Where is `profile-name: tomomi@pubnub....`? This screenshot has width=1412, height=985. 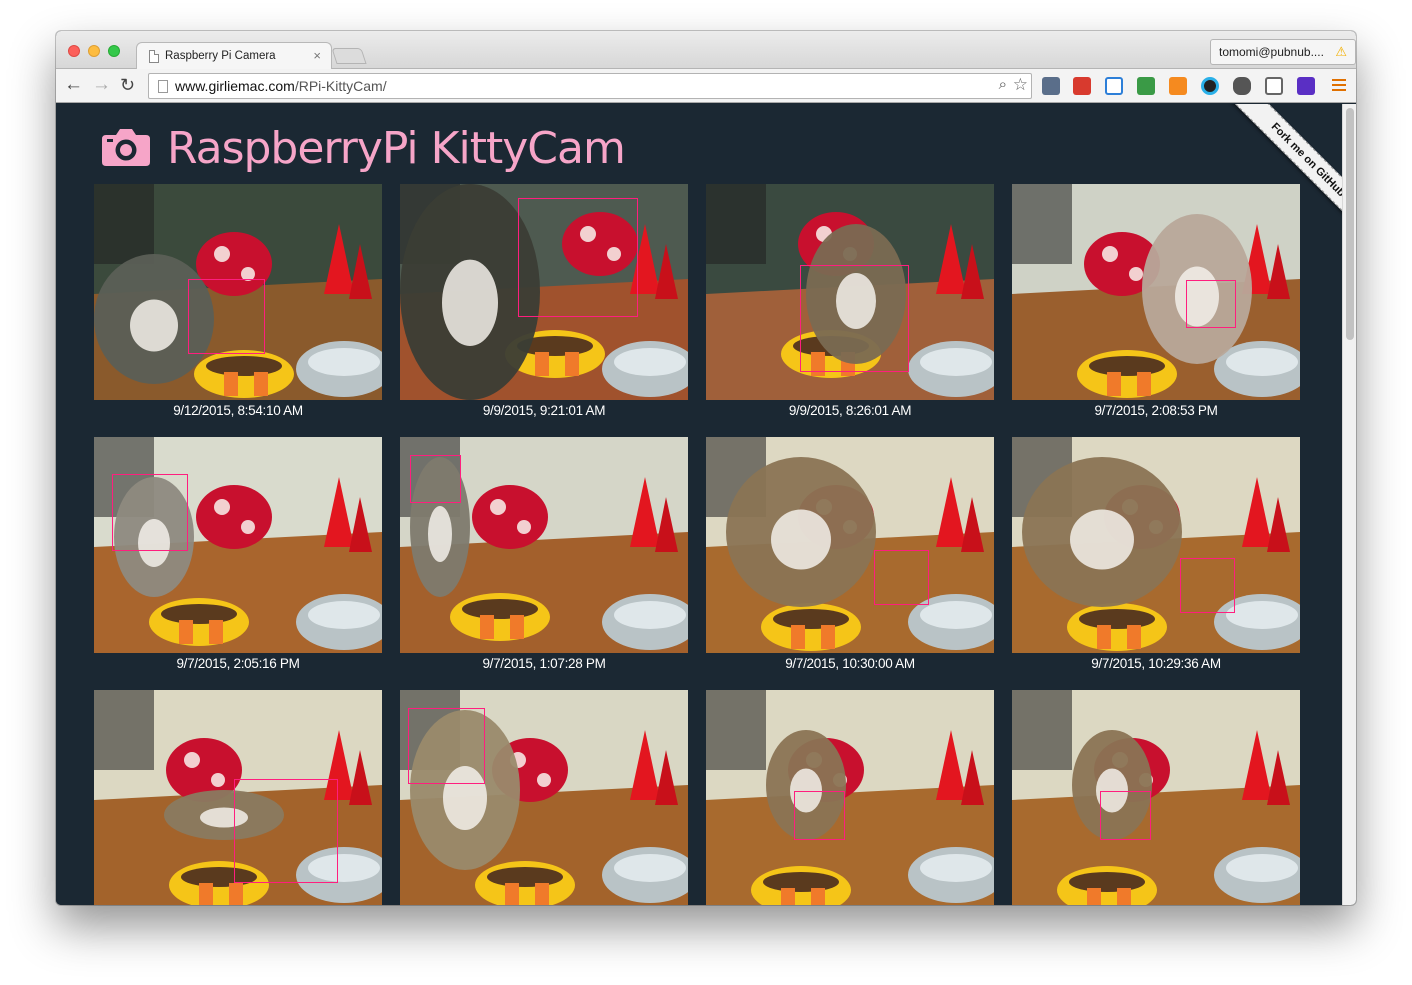
profile-name: tomomi@pubnub.... is located at coordinates (1271, 52).